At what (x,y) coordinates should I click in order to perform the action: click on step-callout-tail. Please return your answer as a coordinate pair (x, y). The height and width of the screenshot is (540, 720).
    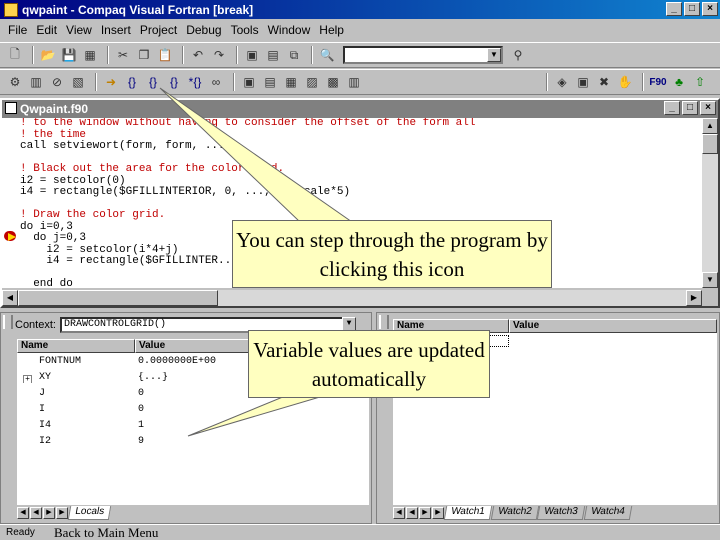
    Looking at the image, I should click on (256, 155).